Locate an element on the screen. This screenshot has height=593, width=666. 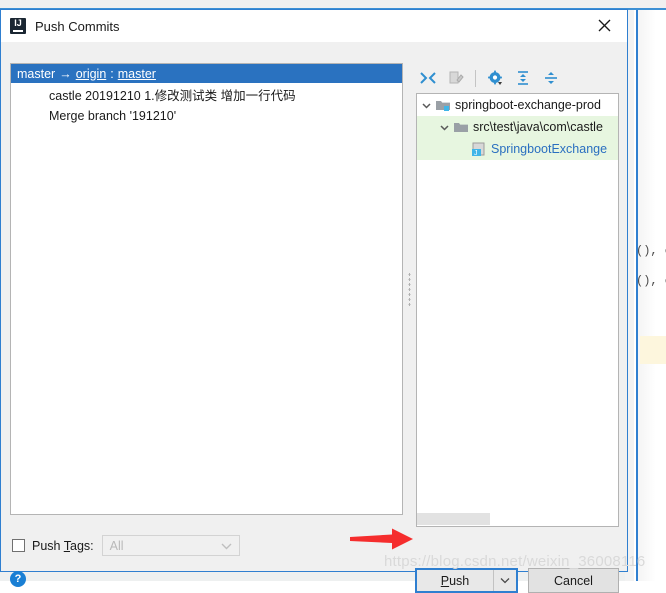
dialog-title: Push Commits is located at coordinates (77, 26).